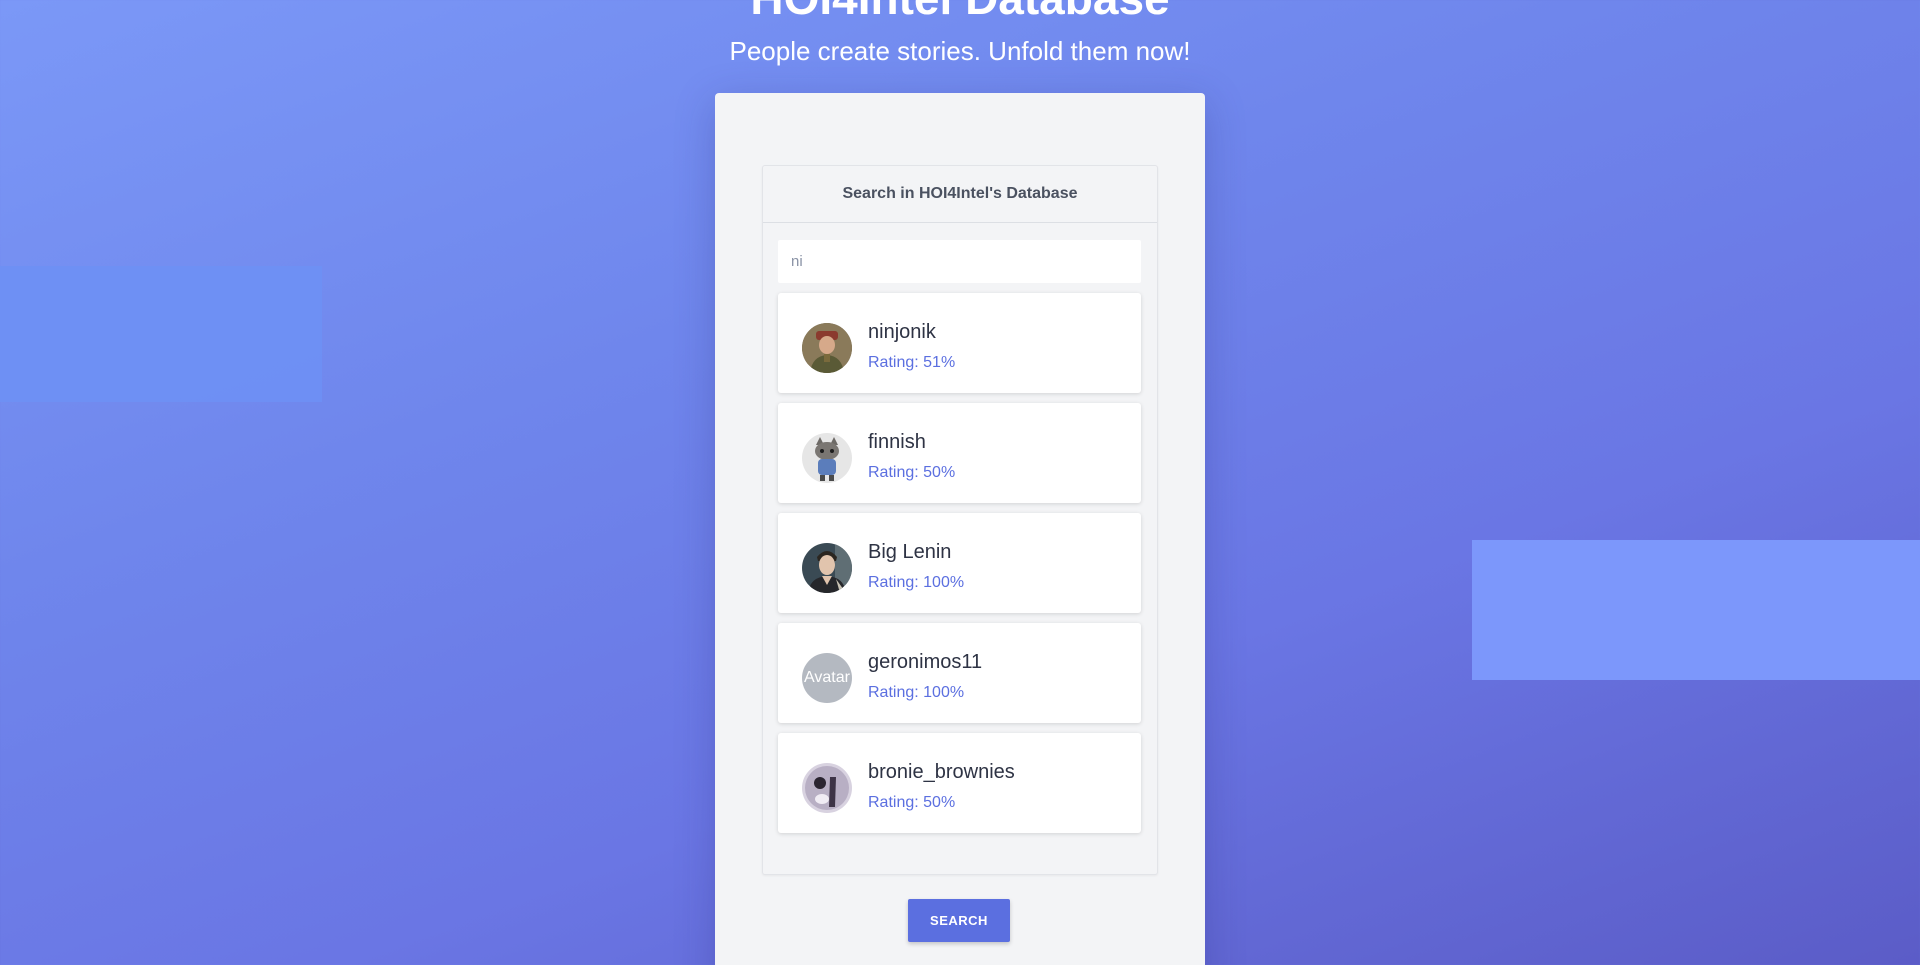  I want to click on avatar-text: Avatar, so click(827, 677).